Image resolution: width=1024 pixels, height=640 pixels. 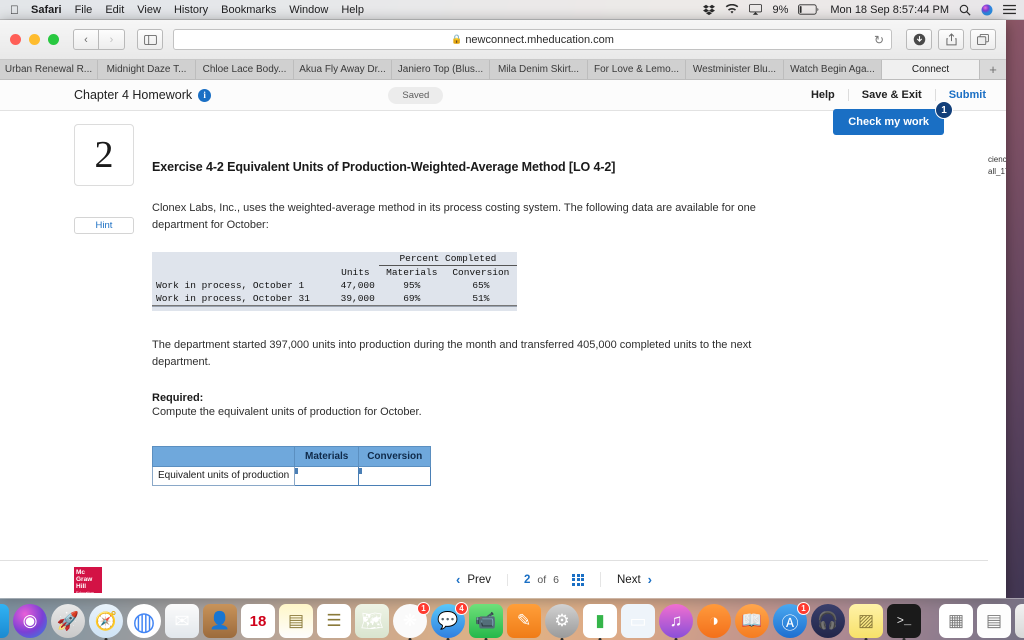 What do you see at coordinates (993, 69) in the screenshot?
I see `new-tab-button: +` at bounding box center [993, 69].